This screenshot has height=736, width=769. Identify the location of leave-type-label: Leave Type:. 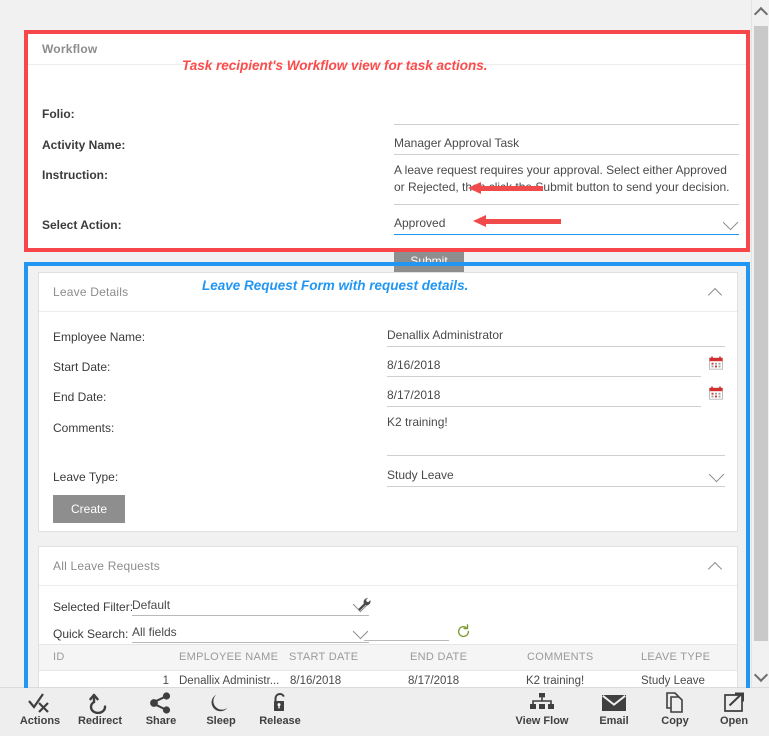
(86, 477).